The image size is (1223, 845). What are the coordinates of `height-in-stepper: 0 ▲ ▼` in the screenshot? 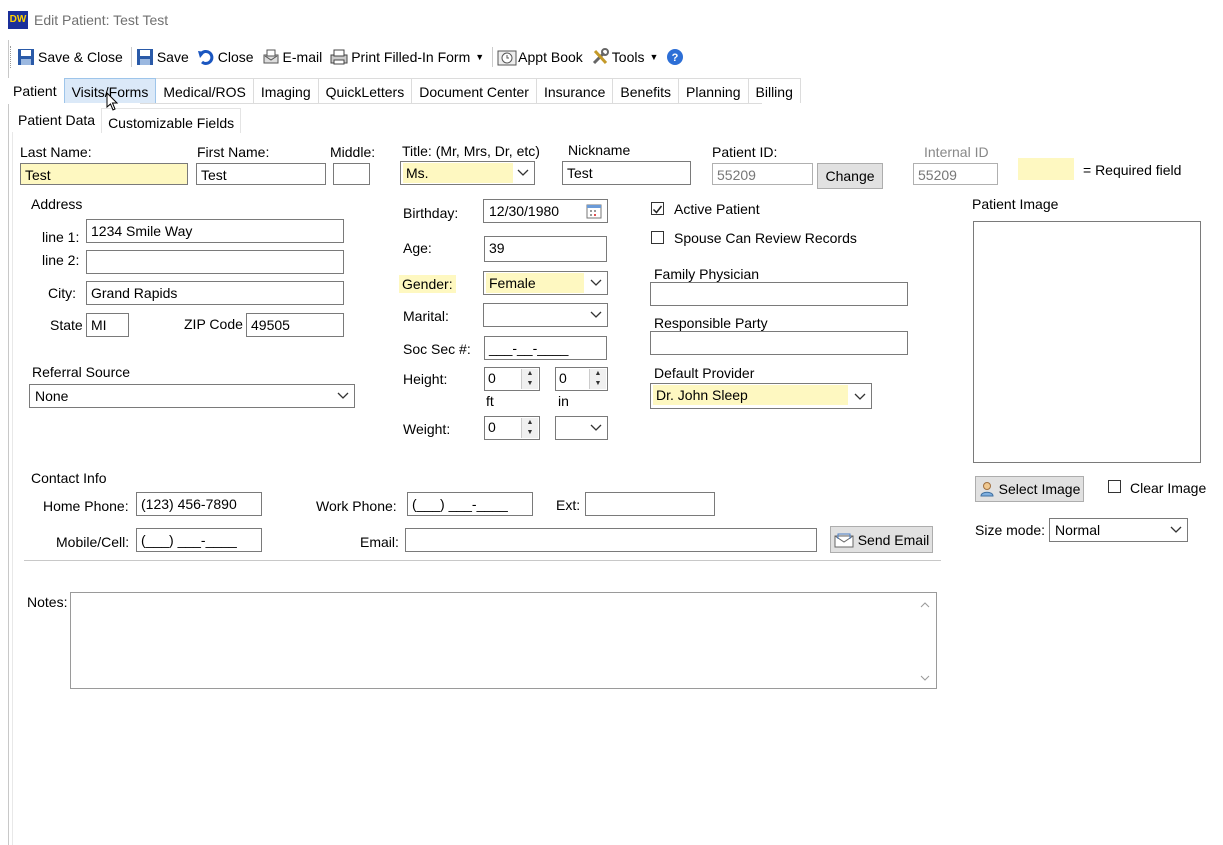 It's located at (581, 379).